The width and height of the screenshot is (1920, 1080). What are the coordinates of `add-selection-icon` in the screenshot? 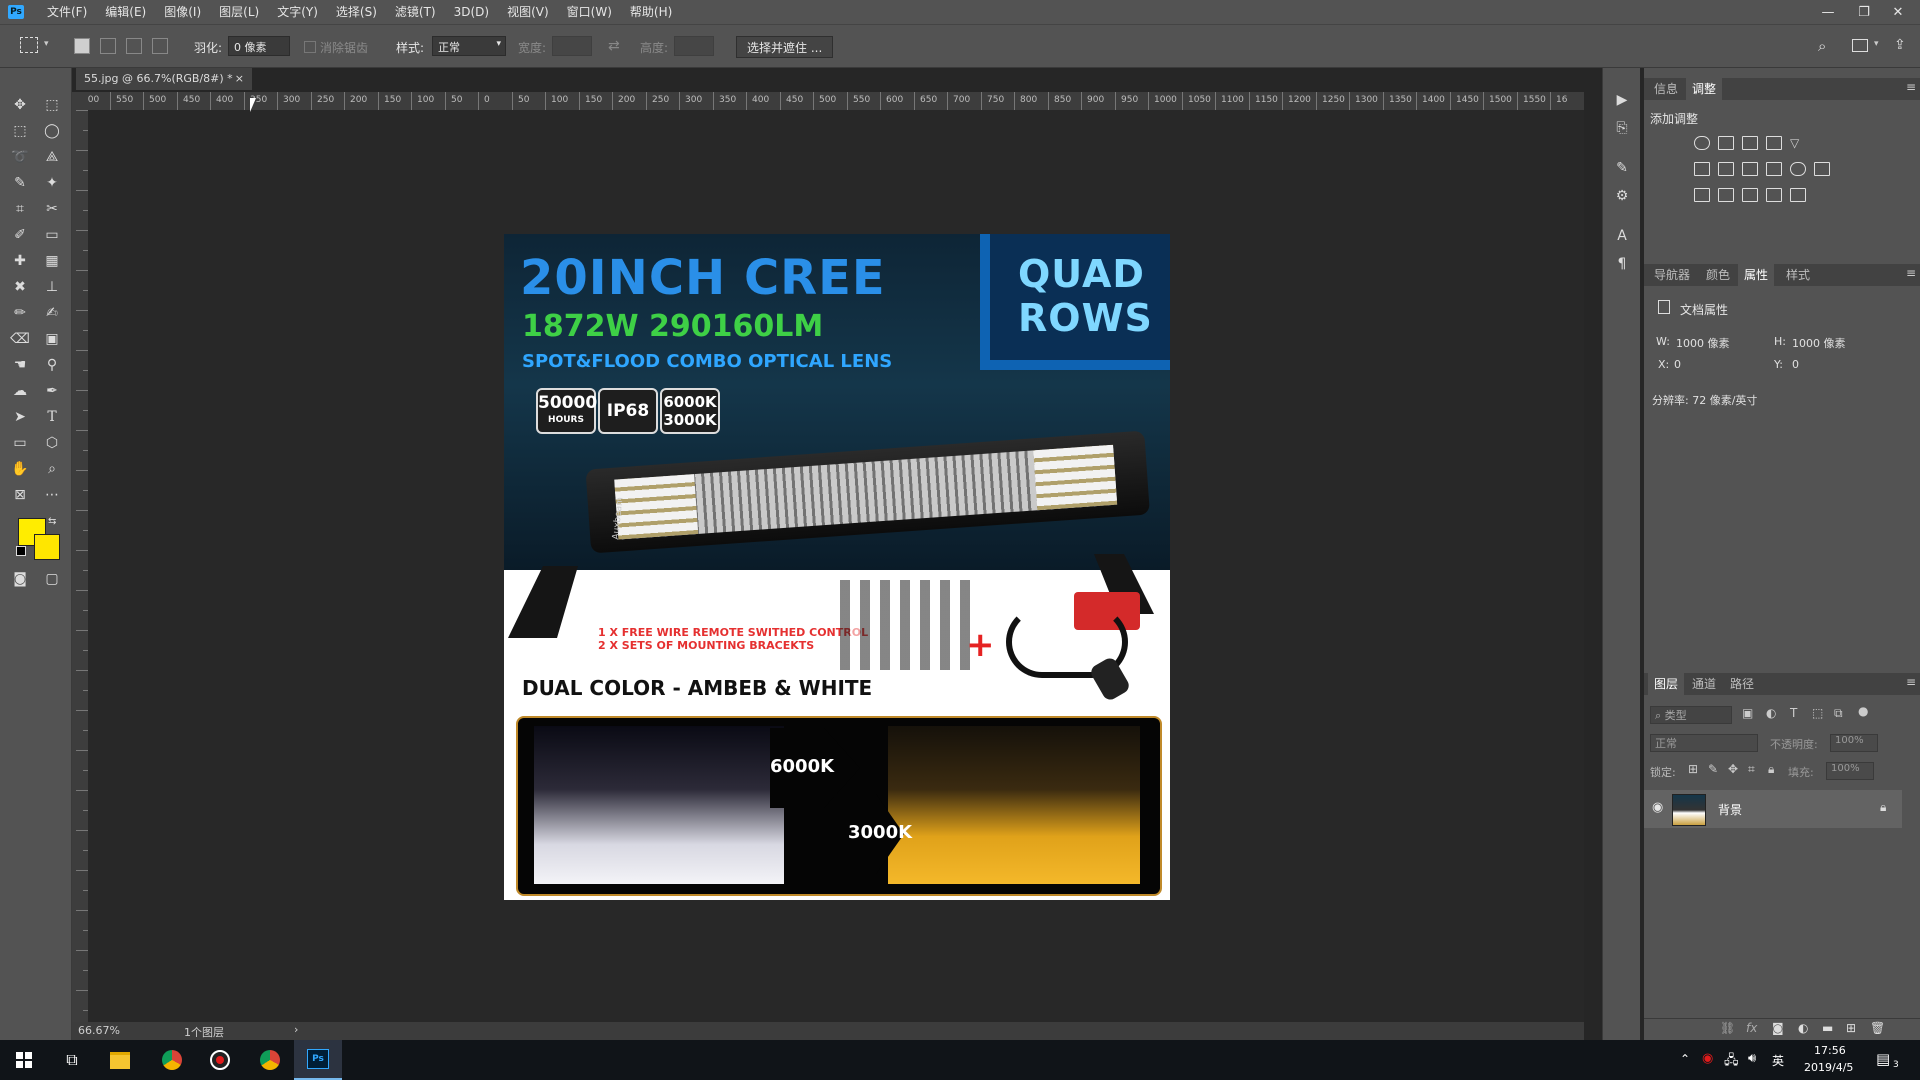 It's located at (108, 46).